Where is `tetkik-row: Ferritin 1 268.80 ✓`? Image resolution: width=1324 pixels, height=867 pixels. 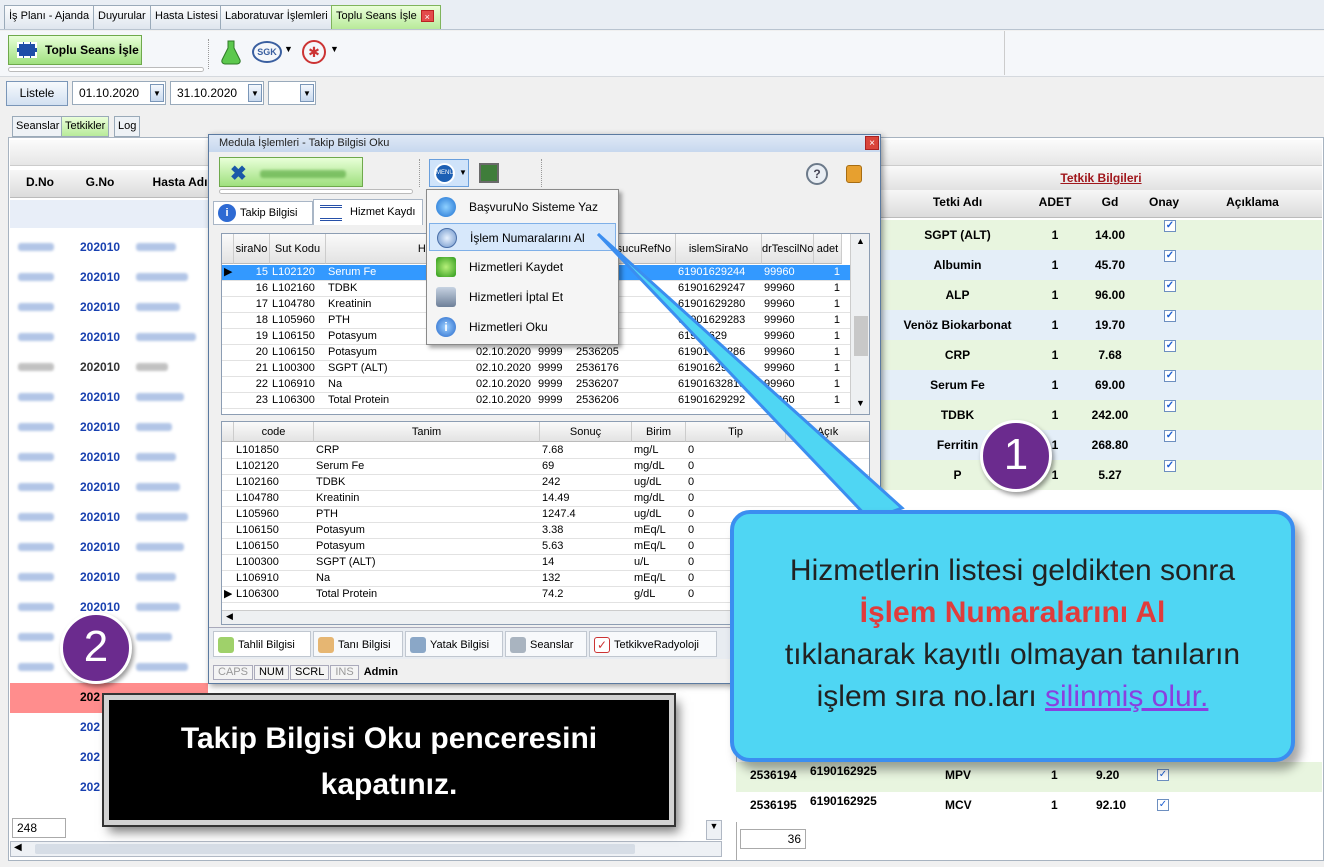 tetkik-row: Ferritin 1 268.80 ✓ is located at coordinates (1101, 445).